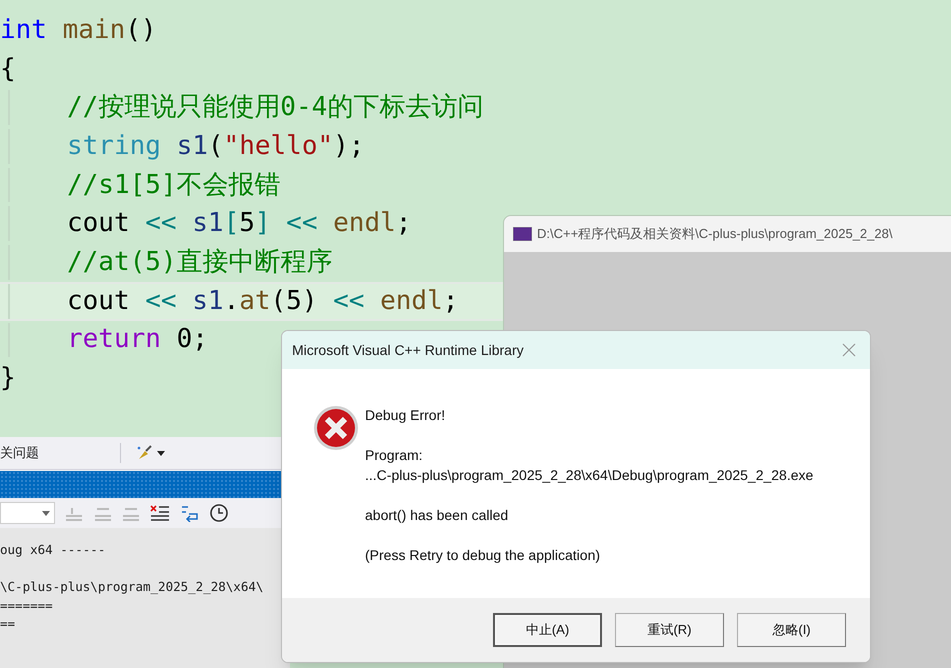 The height and width of the screenshot is (668, 951). Describe the element at coordinates (408, 350) in the screenshot. I see `dialog-title: Microsoft Visual C++ Runtime Library` at that location.